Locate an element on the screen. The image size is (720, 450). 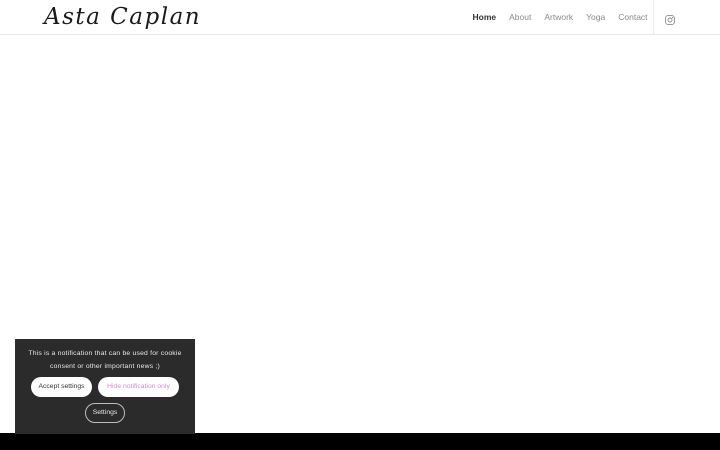
main-nav: Home About Artwork Yoga Contact is located at coordinates (560, 17).